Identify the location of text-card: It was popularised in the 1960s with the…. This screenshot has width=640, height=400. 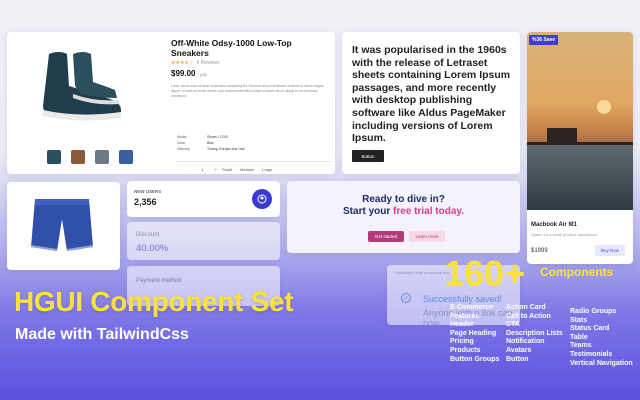
(431, 103).